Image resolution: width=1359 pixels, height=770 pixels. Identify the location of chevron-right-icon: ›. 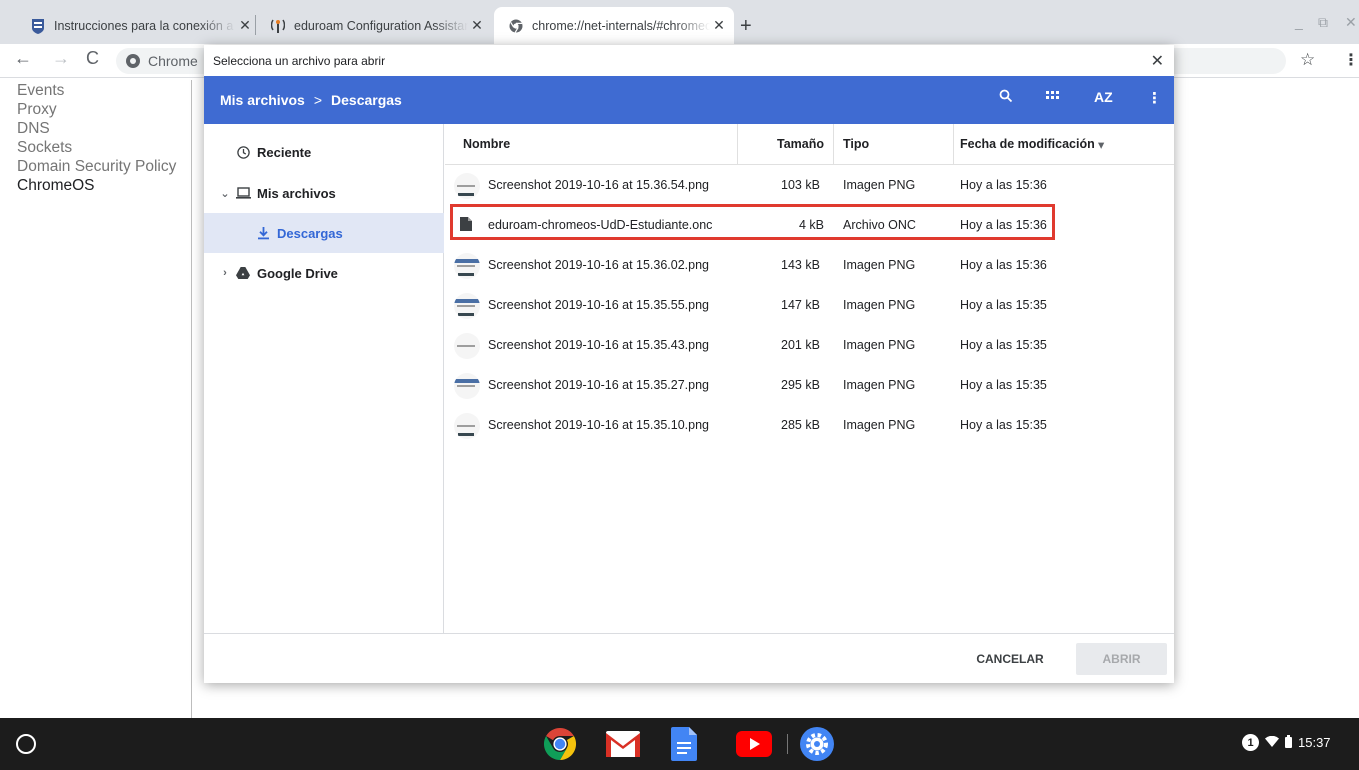
(225, 273).